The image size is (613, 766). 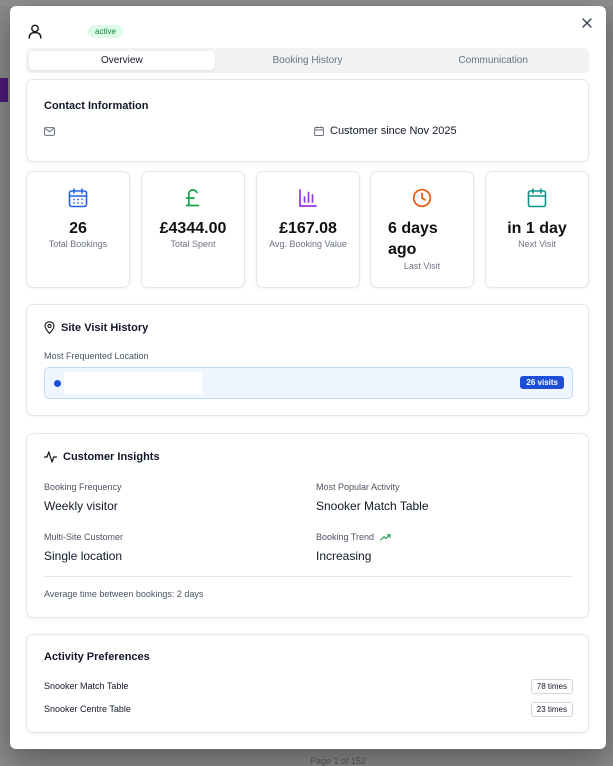 I want to click on stat-avg-booking-value: £167.08 Avg. Booking Value, so click(x=308, y=229).